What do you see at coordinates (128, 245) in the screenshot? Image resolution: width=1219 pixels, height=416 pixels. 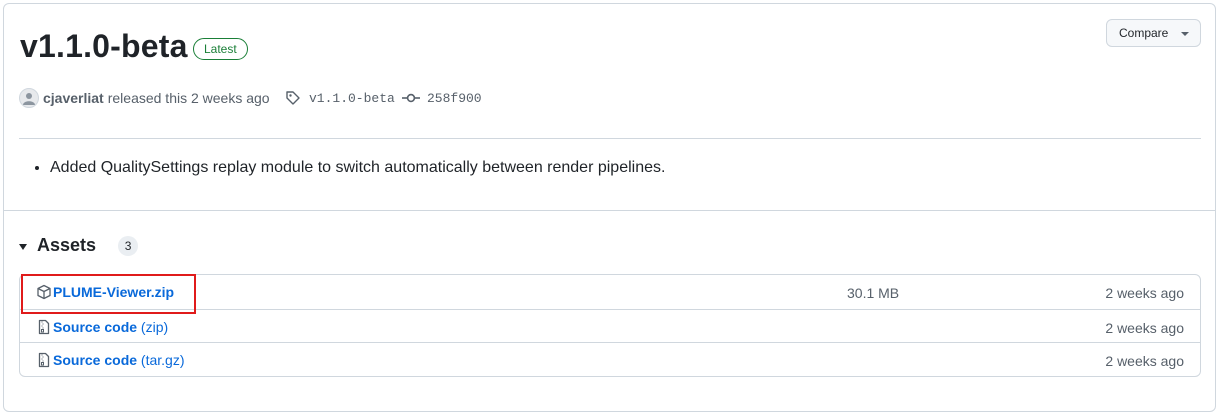 I see `assets-counter: 3` at bounding box center [128, 245].